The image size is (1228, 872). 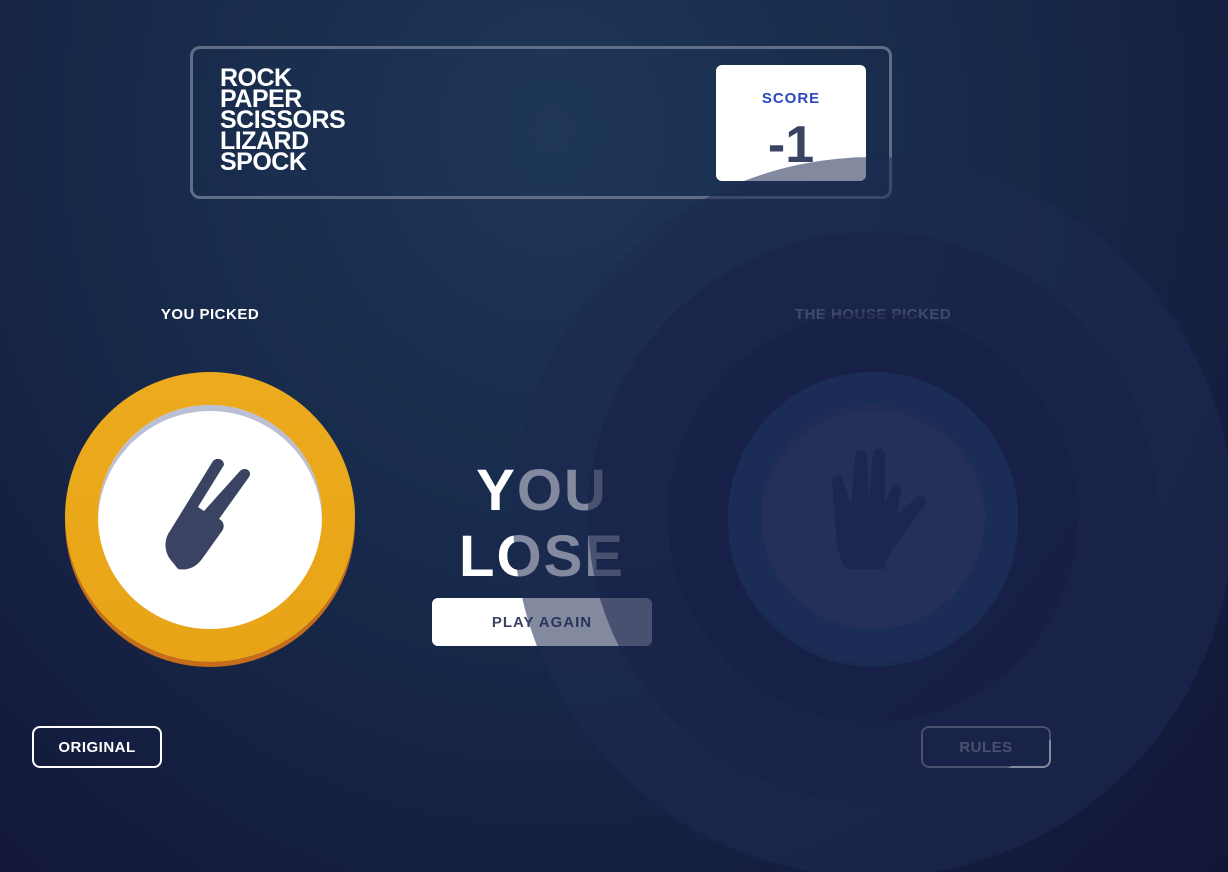 I want to click on score-box: Score -1, so click(x=791, y=123).